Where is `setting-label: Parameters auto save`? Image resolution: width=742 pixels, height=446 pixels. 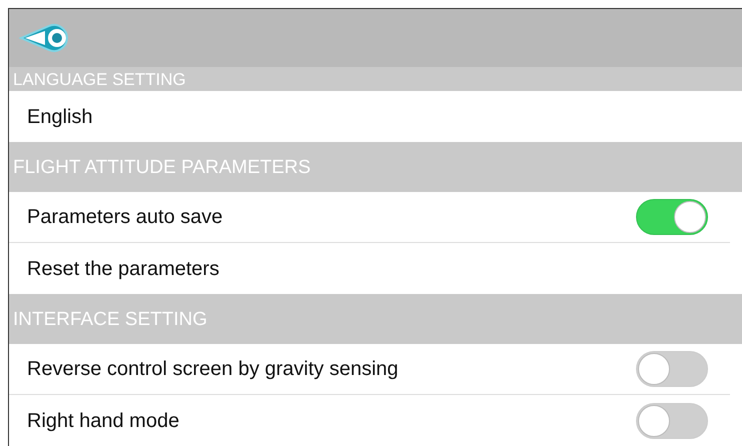 setting-label: Parameters auto save is located at coordinates (125, 217).